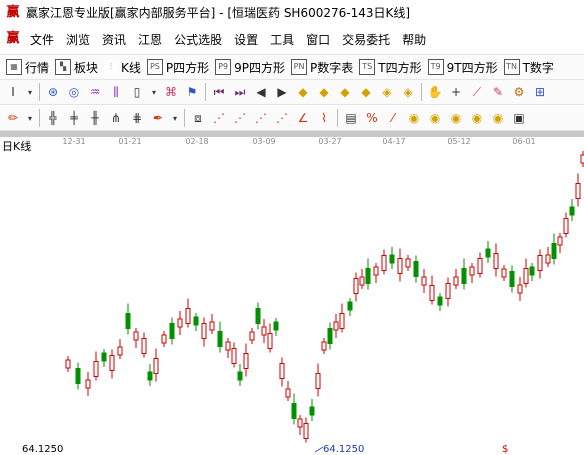 The width and height of the screenshot is (584, 455). Describe the element at coordinates (435, 92) in the screenshot. I see `hand-icon: ✋` at that location.